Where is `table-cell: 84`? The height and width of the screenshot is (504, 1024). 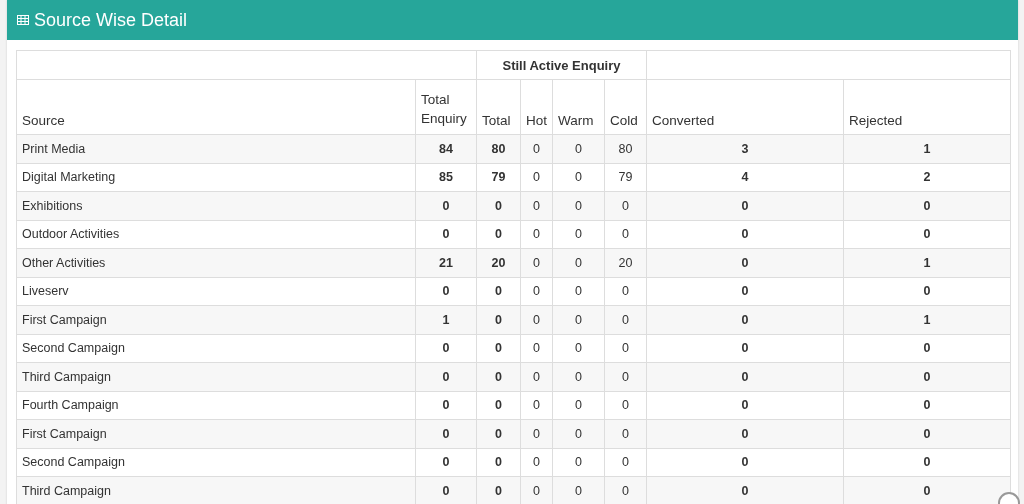 table-cell: 84 is located at coordinates (446, 148).